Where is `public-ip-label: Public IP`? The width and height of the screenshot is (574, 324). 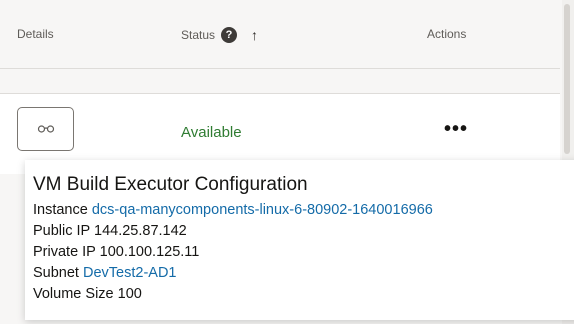
public-ip-label: Public IP is located at coordinates (61, 231).